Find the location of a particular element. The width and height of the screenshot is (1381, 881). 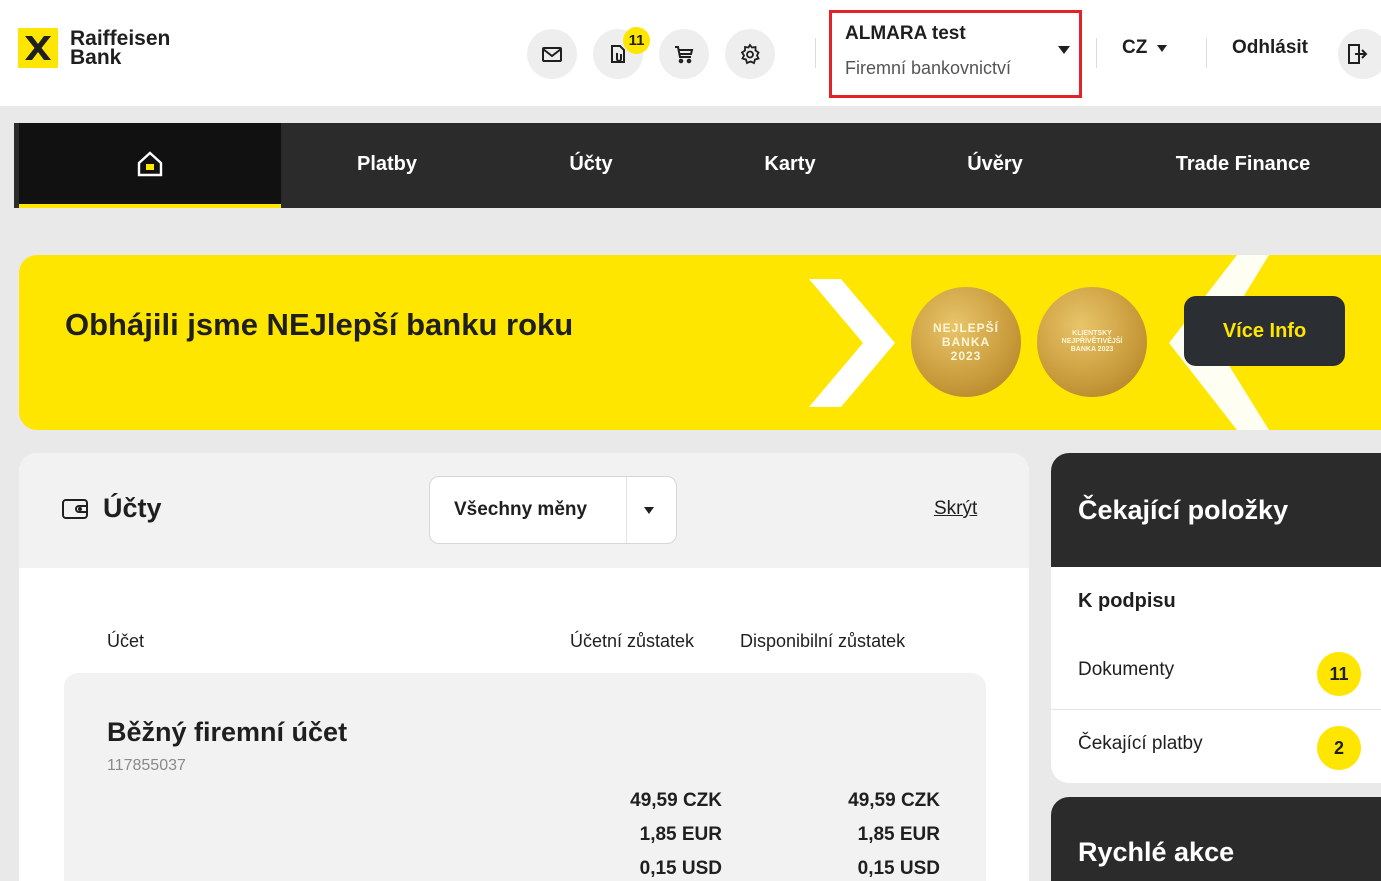

settings-icon is located at coordinates (750, 54).